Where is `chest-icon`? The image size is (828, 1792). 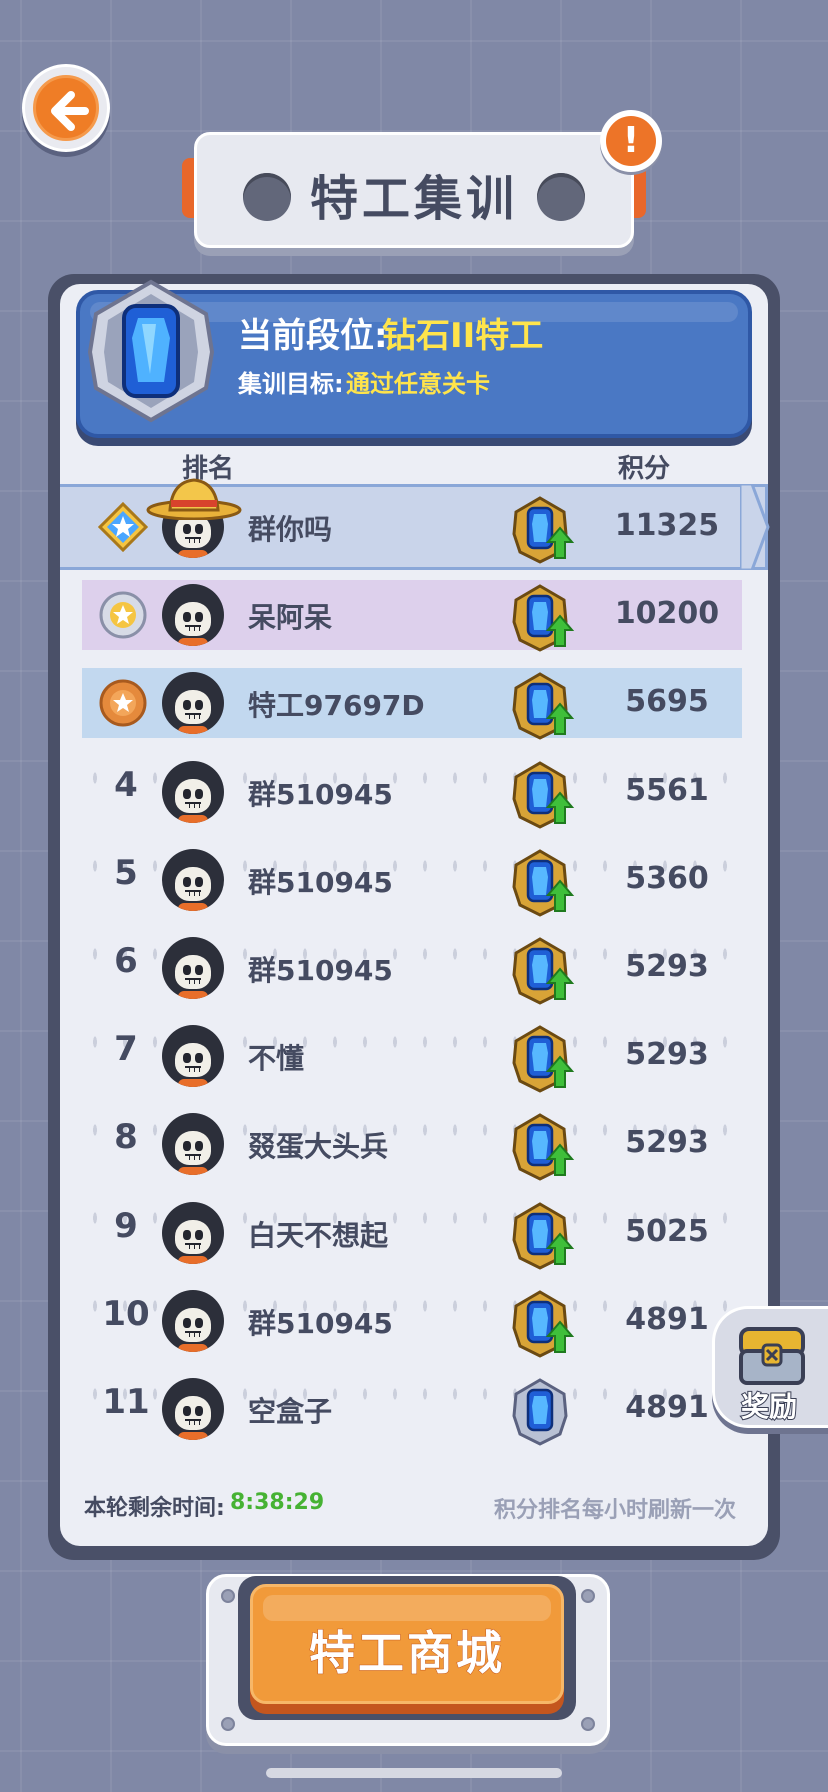
chest-icon is located at coordinates (772, 1356).